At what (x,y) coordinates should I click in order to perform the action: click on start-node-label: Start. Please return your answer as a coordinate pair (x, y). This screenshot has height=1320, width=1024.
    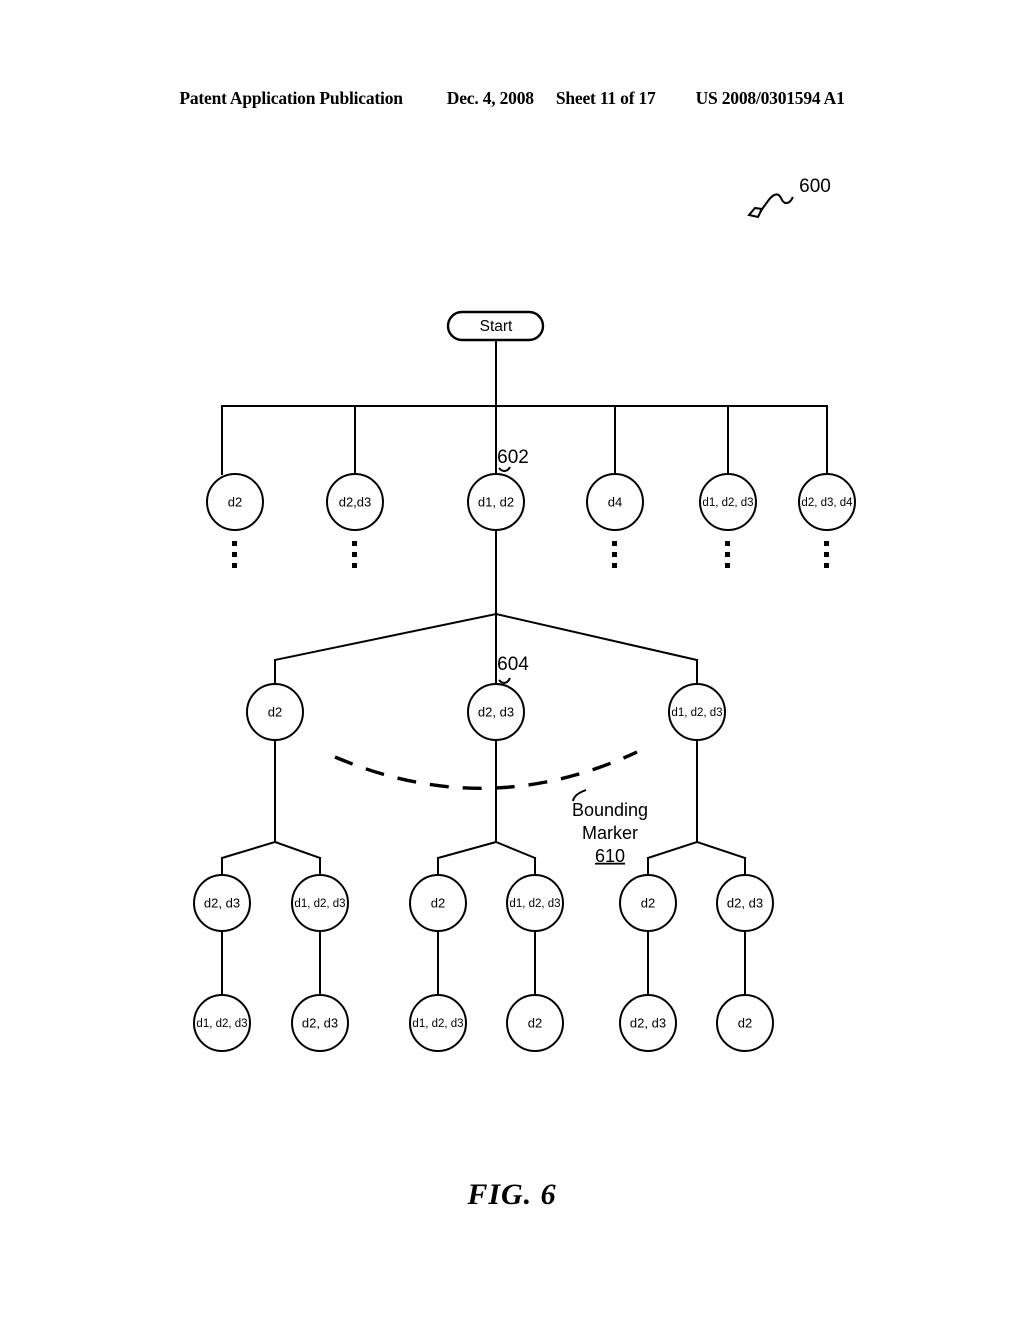
    Looking at the image, I should click on (496, 326).